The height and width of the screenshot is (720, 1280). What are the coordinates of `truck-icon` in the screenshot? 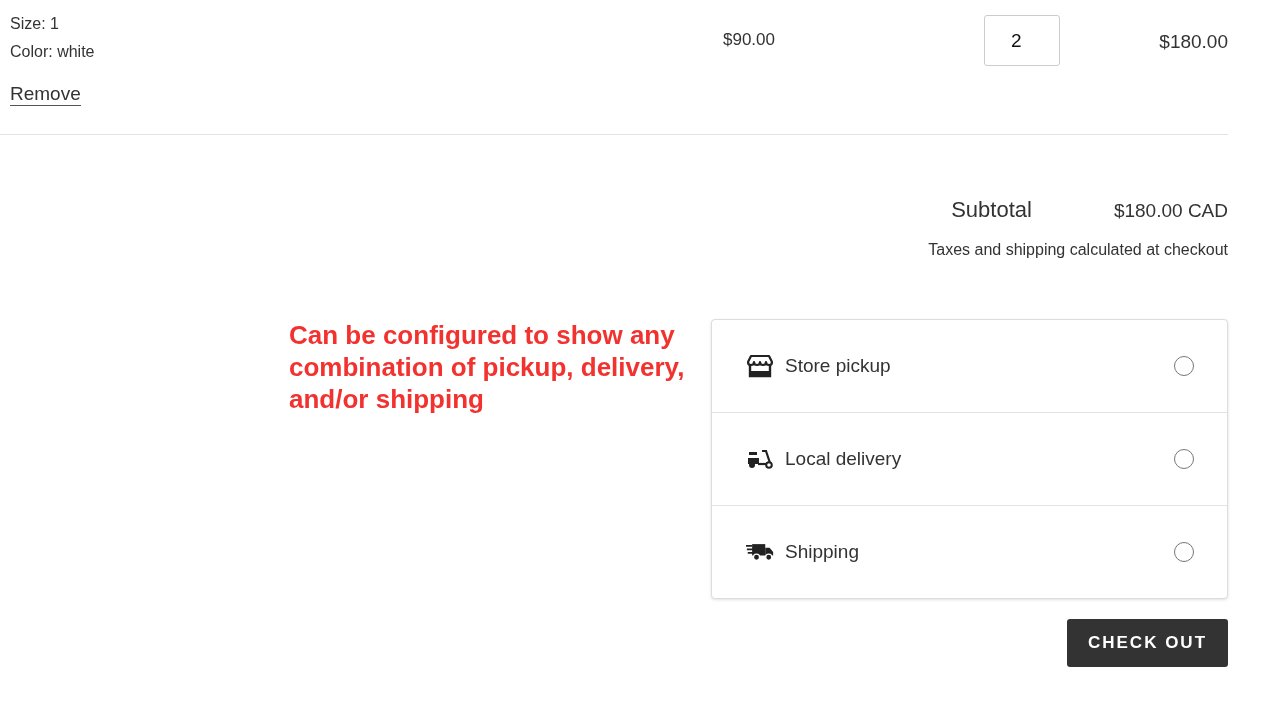 It's located at (760, 552).